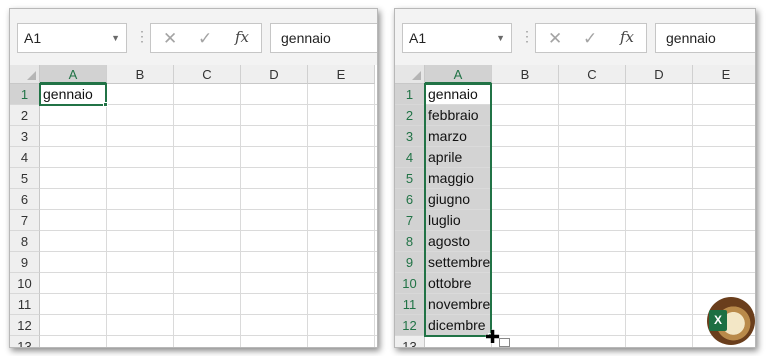 The height and width of the screenshot is (356, 768). Describe the element at coordinates (443, 220) in the screenshot. I see `cell-a7: luglio` at that location.